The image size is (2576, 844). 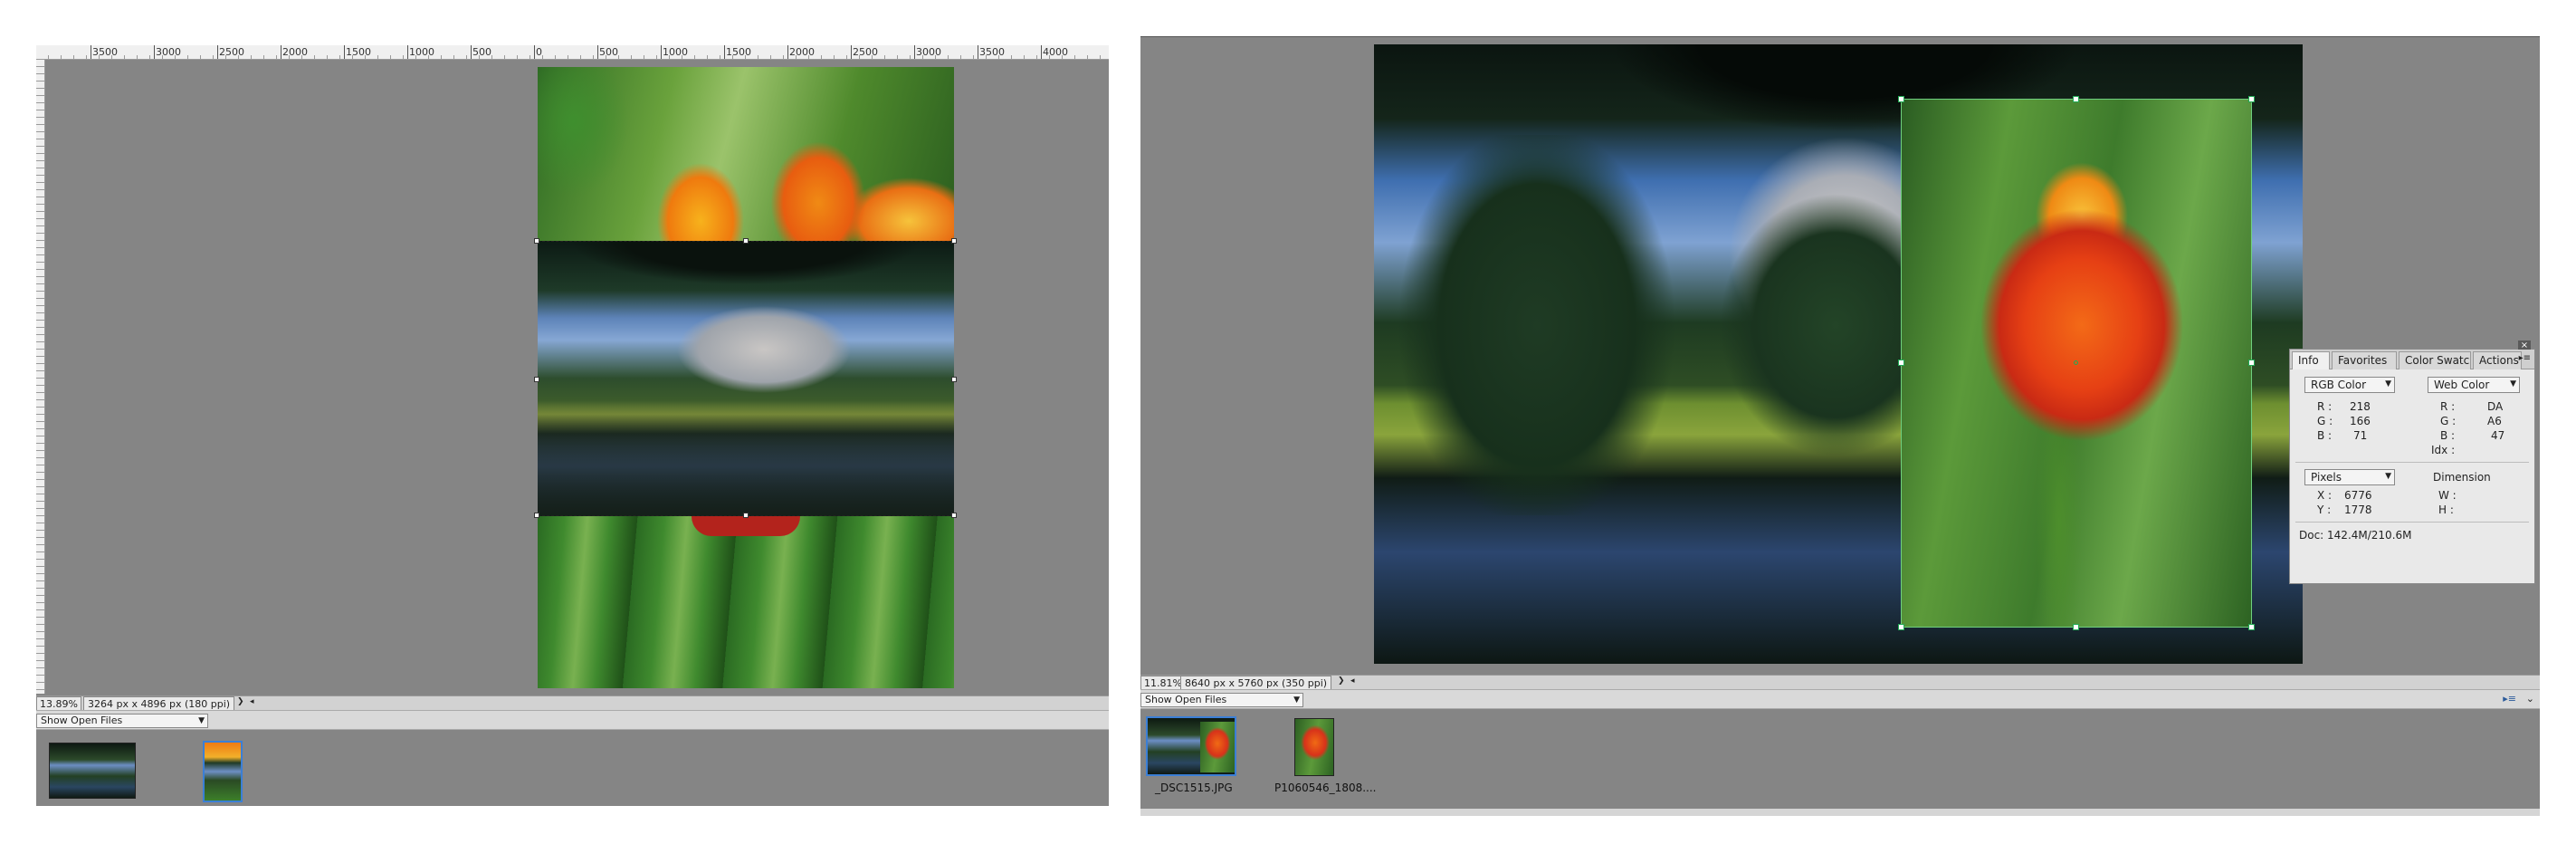 I want to click on rgb-g-label: G :, so click(x=2325, y=421).